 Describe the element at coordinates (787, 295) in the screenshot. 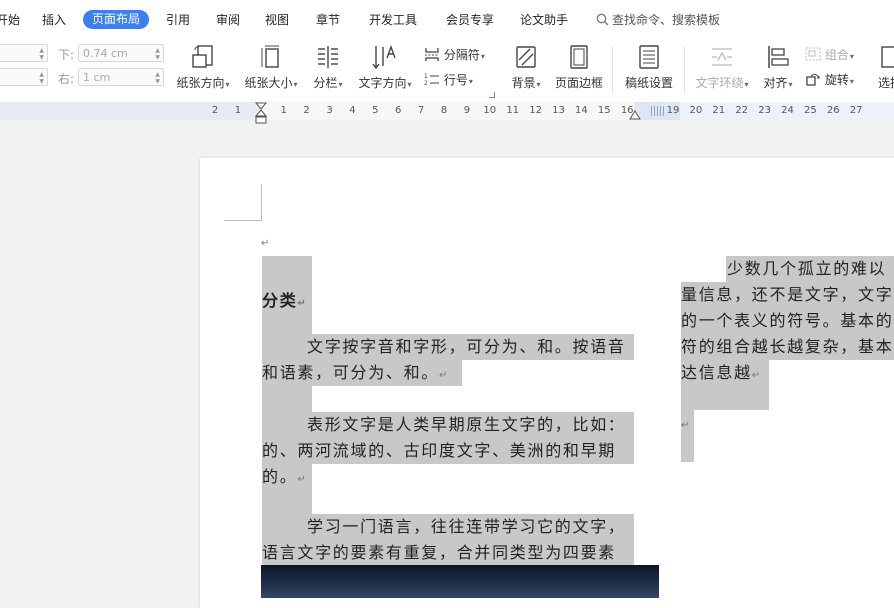

I see `text-line: 量信息，还不是文字，文字` at that location.